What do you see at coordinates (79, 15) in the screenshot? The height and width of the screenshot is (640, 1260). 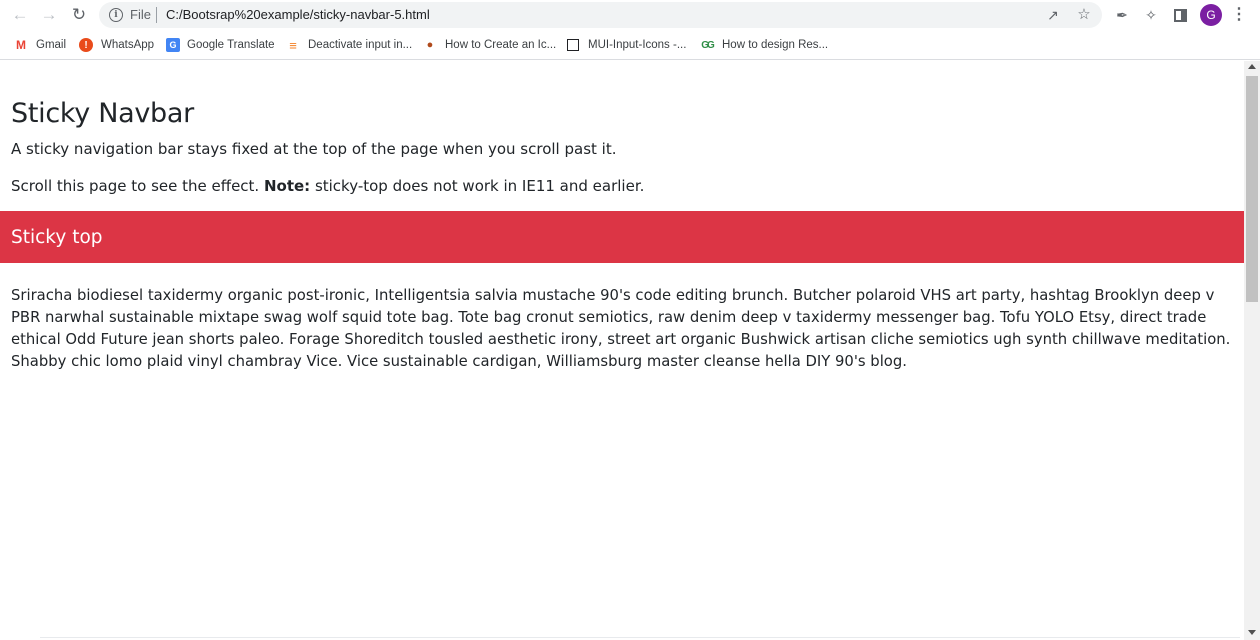 I see `reload-icon: ↻` at bounding box center [79, 15].